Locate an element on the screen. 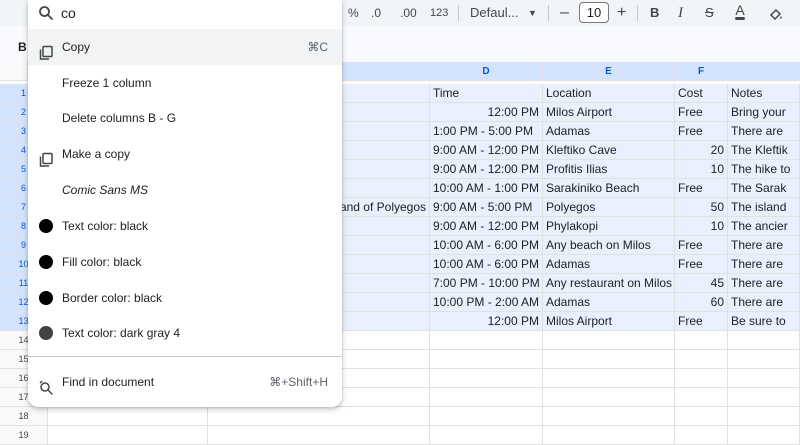  cell: Be sure to is located at coordinates (764, 321).